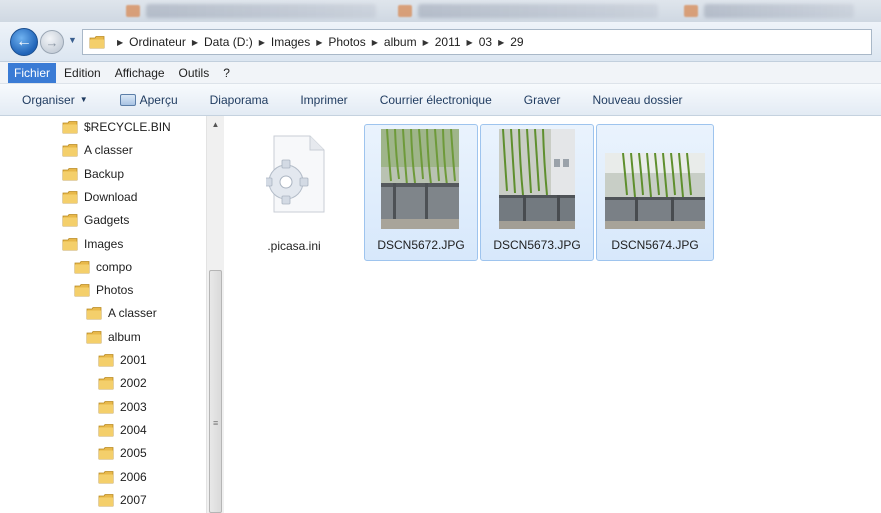  I want to click on tree-item: 2004, so click(122, 430).